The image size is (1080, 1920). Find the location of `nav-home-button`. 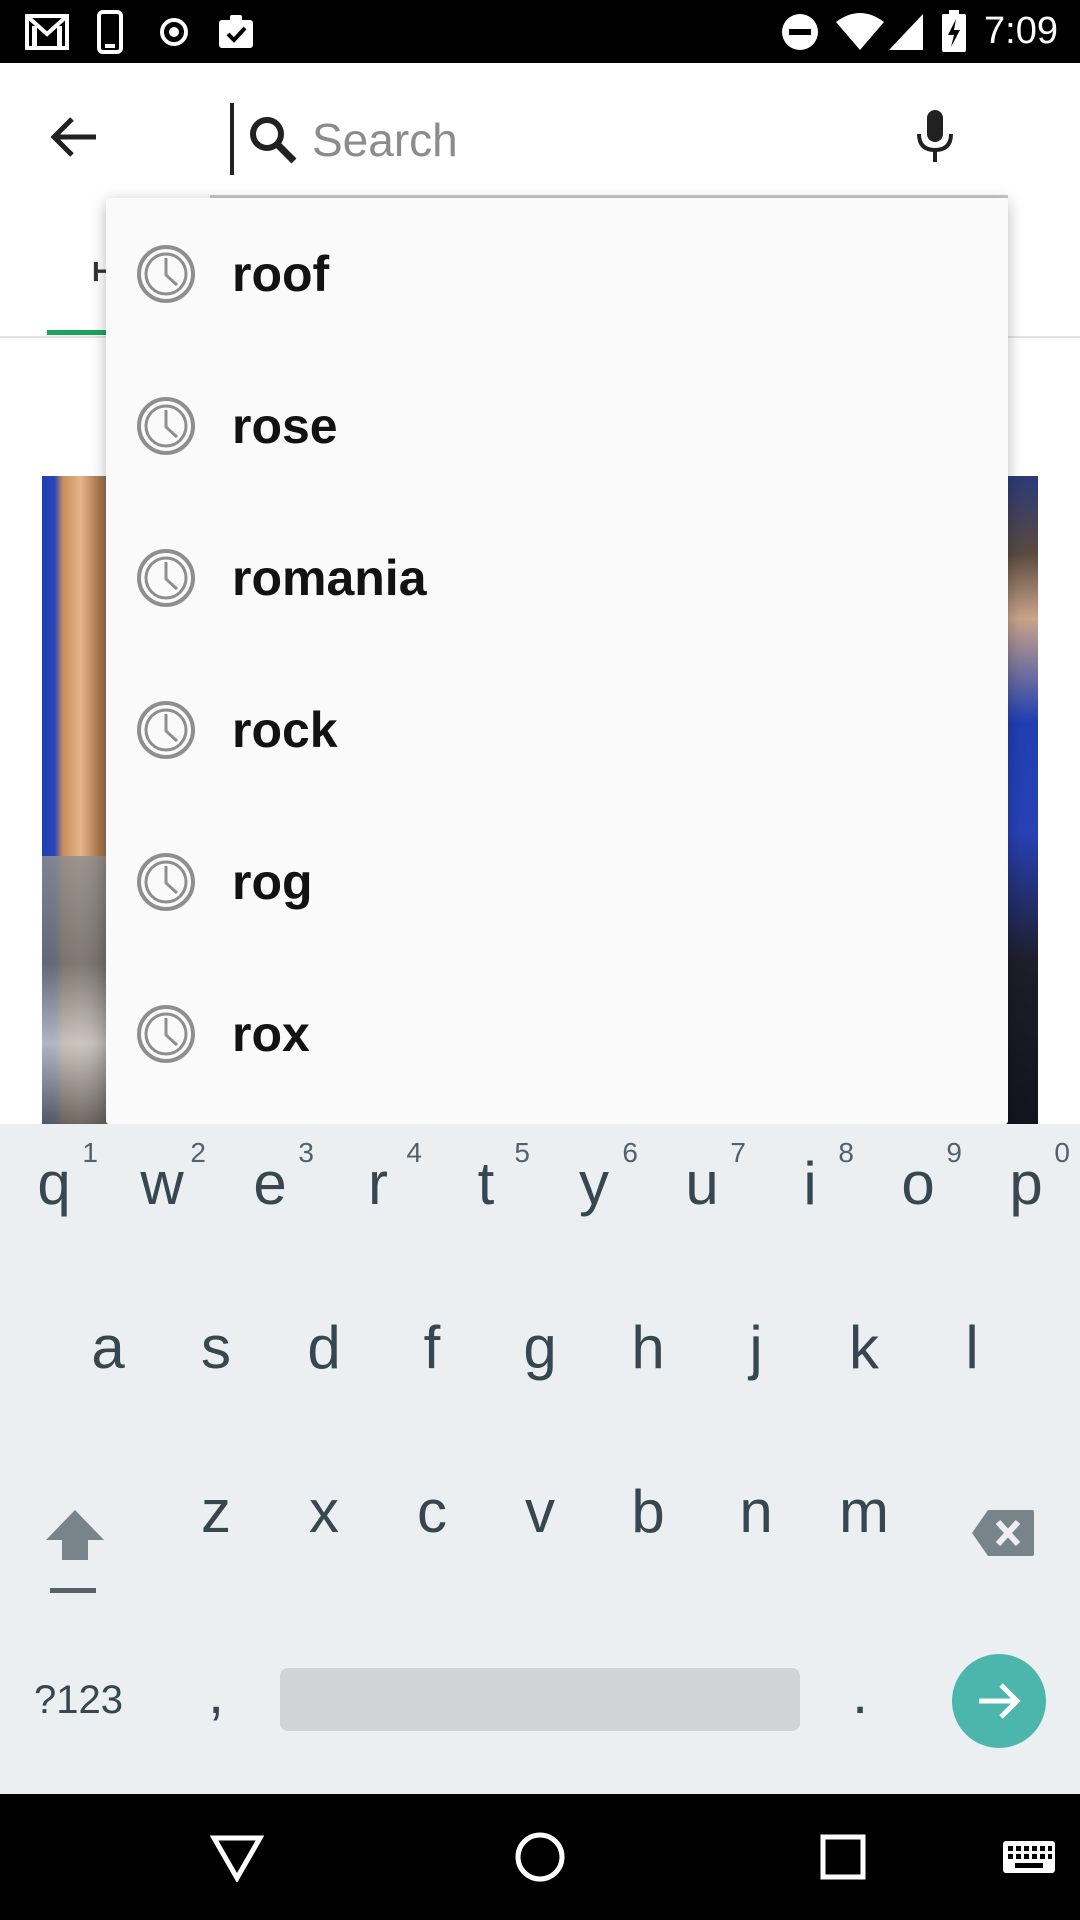

nav-home-button is located at coordinates (540, 1857).